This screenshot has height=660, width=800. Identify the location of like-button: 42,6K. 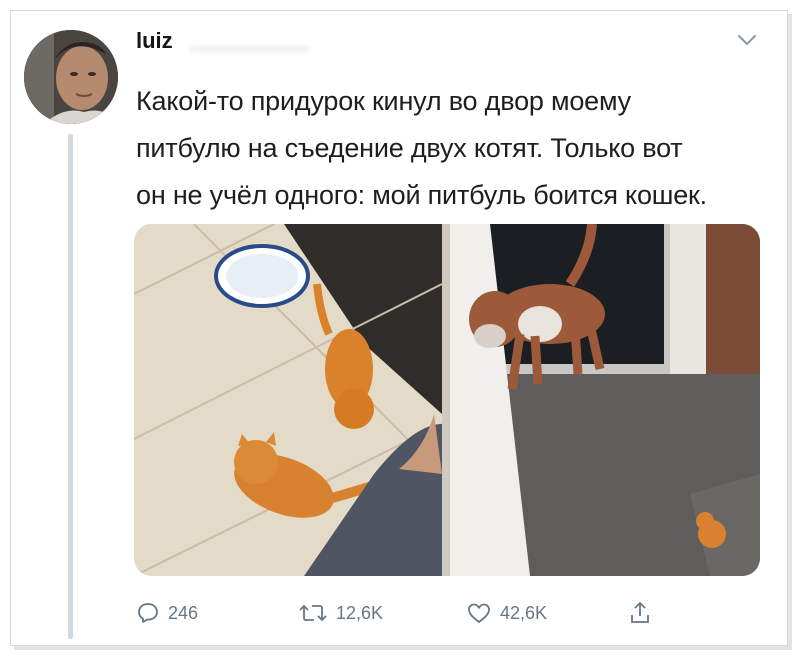
(506, 613).